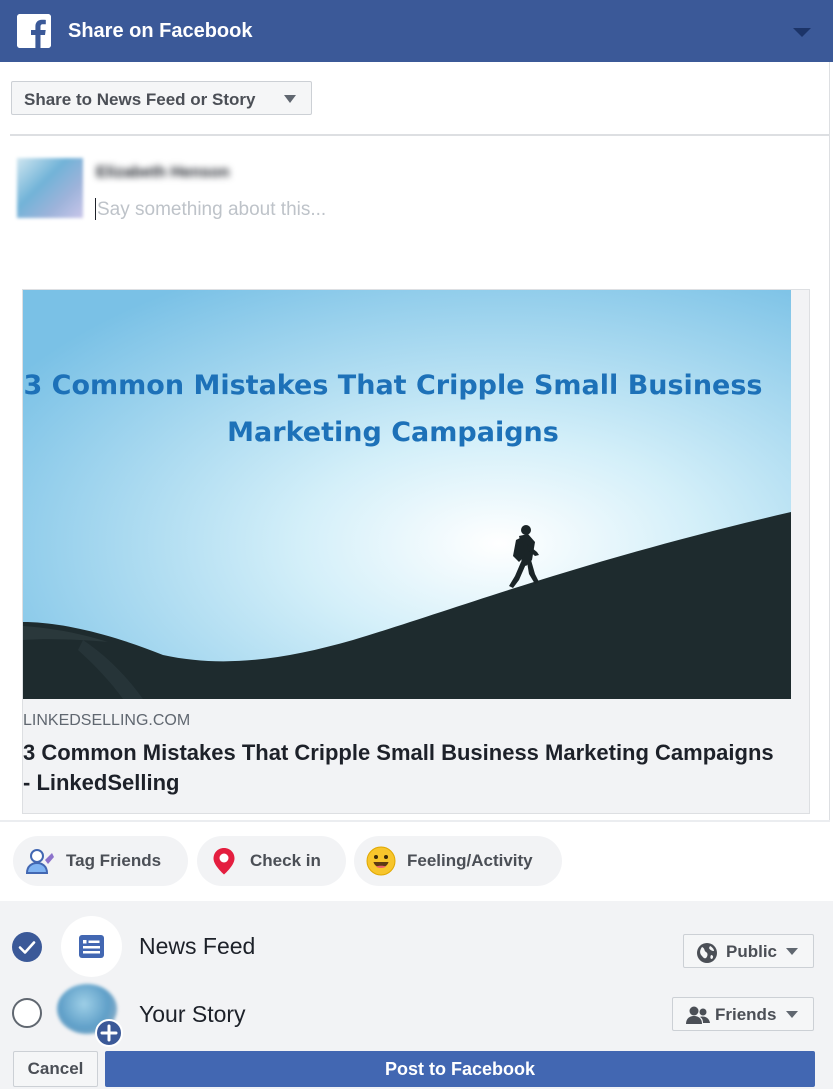  Describe the element at coordinates (27, 1013) in the screenshot. I see `your-story-checkbox` at that location.